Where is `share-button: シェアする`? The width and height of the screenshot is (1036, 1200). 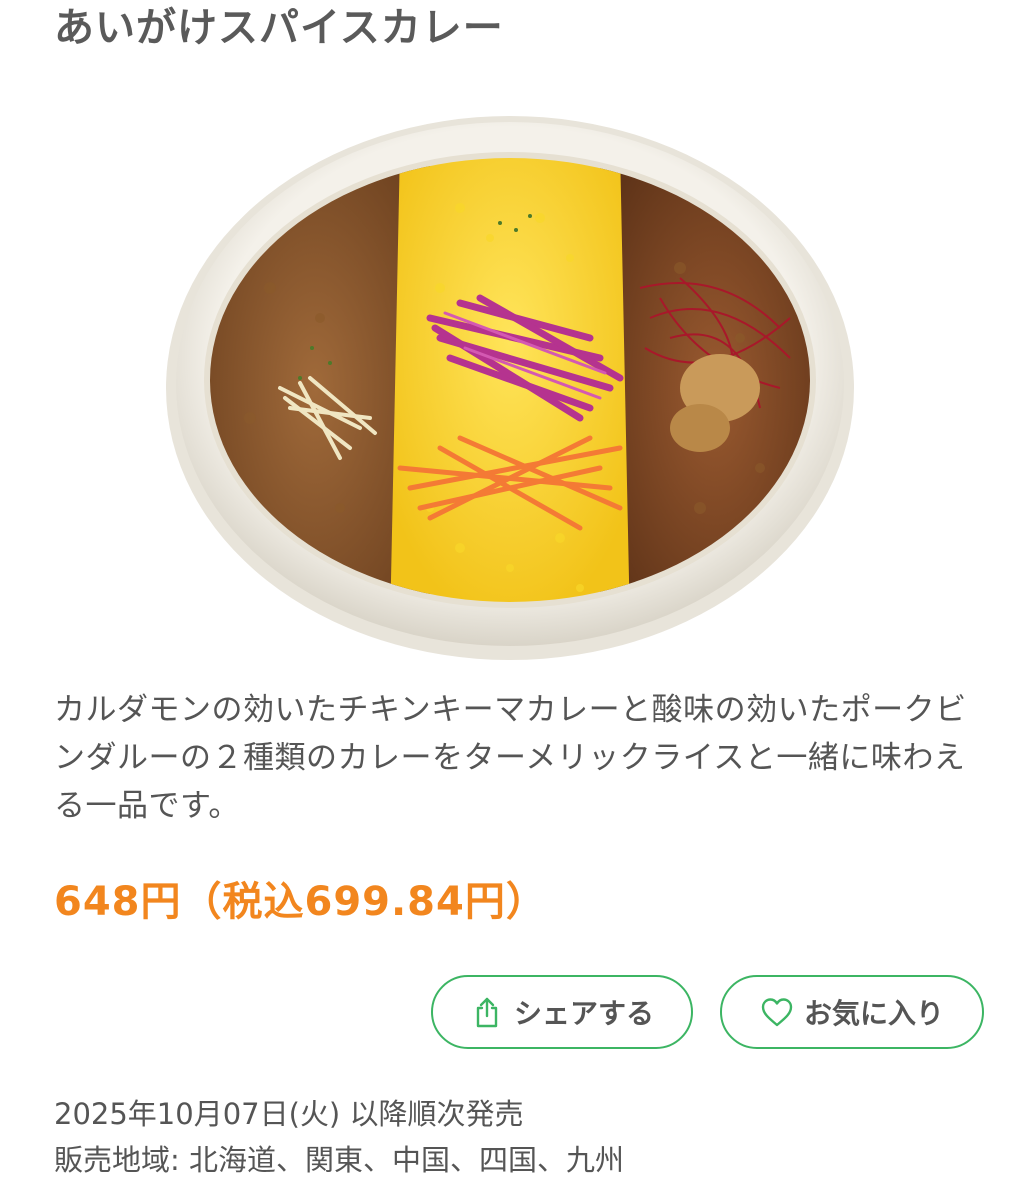
share-button: シェアする is located at coordinates (562, 1012).